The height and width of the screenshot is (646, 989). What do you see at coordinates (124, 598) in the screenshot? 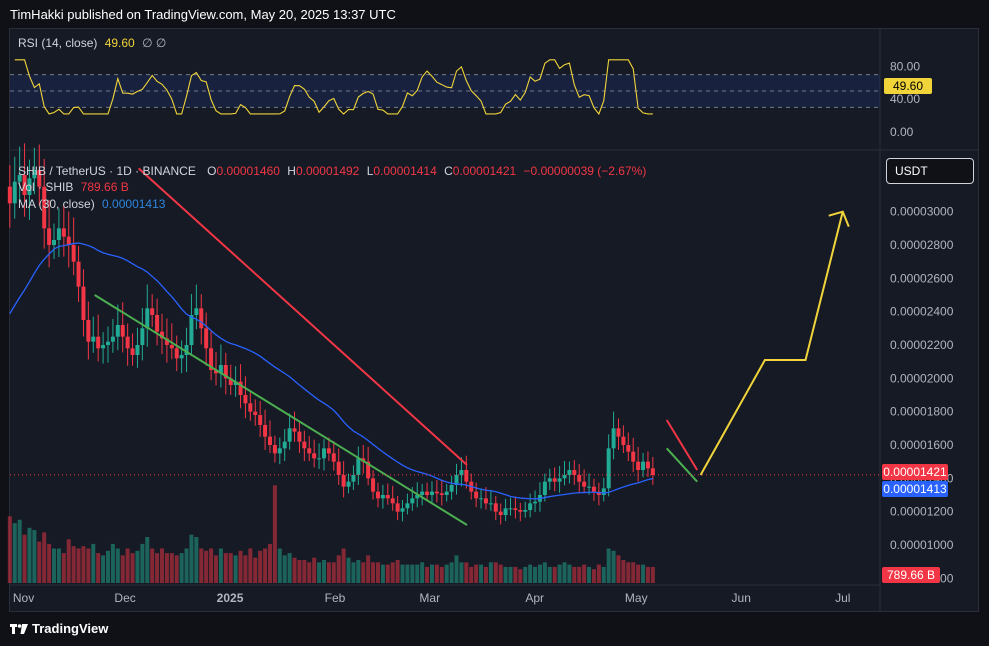
I see `time-axis-label: Dec` at bounding box center [124, 598].